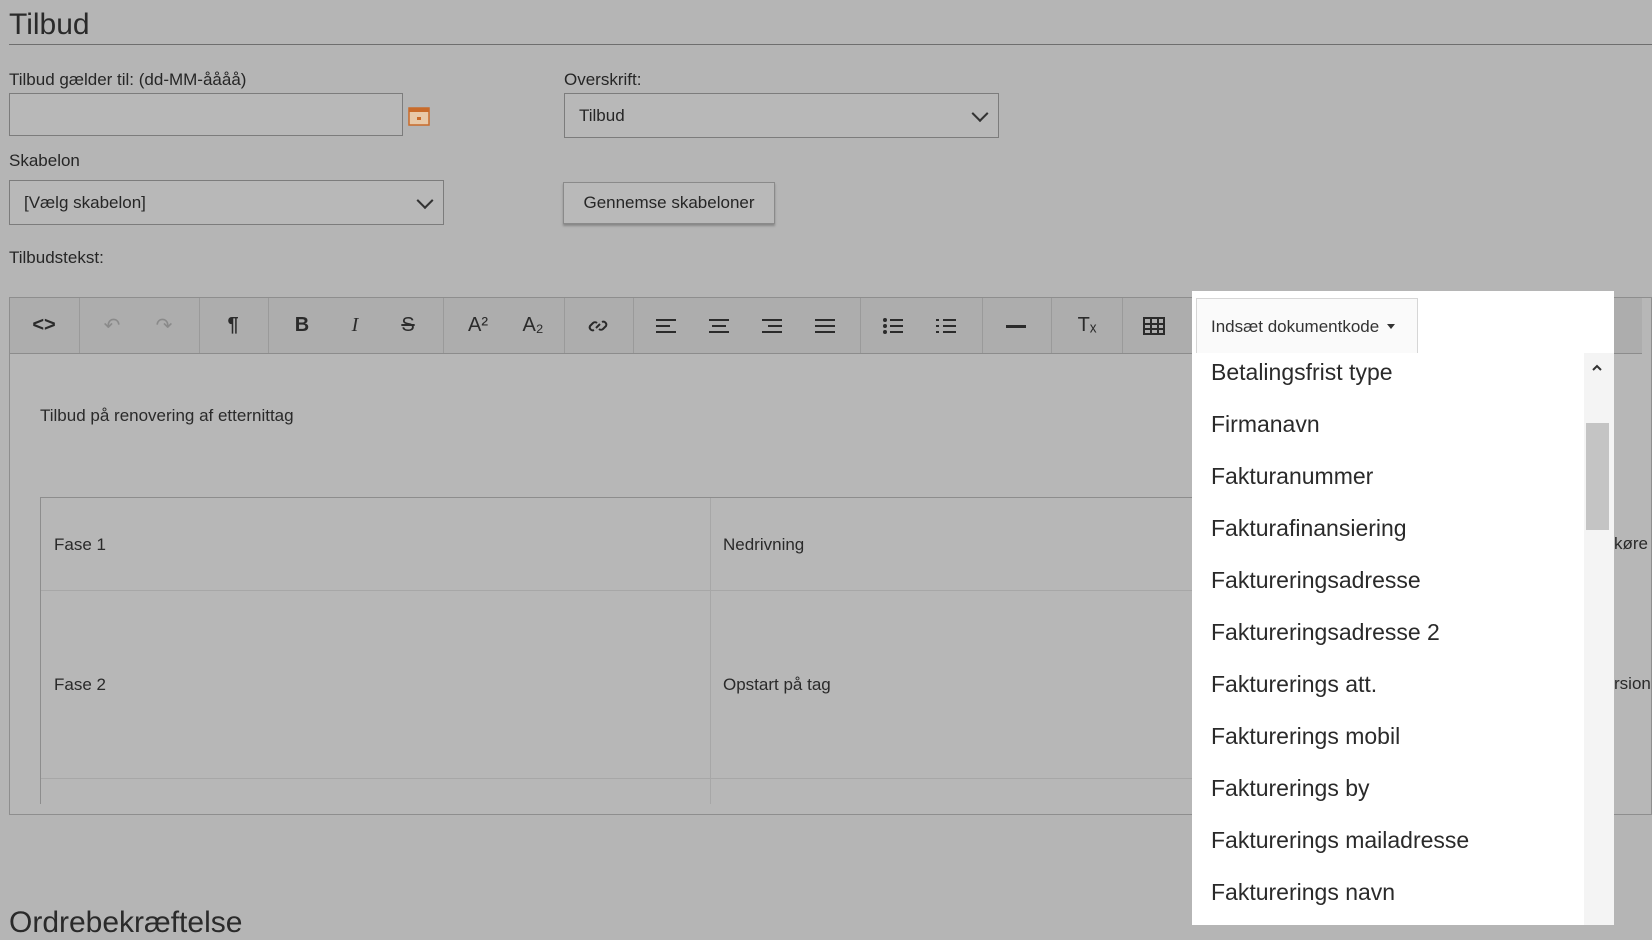 Image resolution: width=1652 pixels, height=940 pixels. Describe the element at coordinates (233, 325) in the screenshot. I see `paragraph-format-button: ¶` at that location.